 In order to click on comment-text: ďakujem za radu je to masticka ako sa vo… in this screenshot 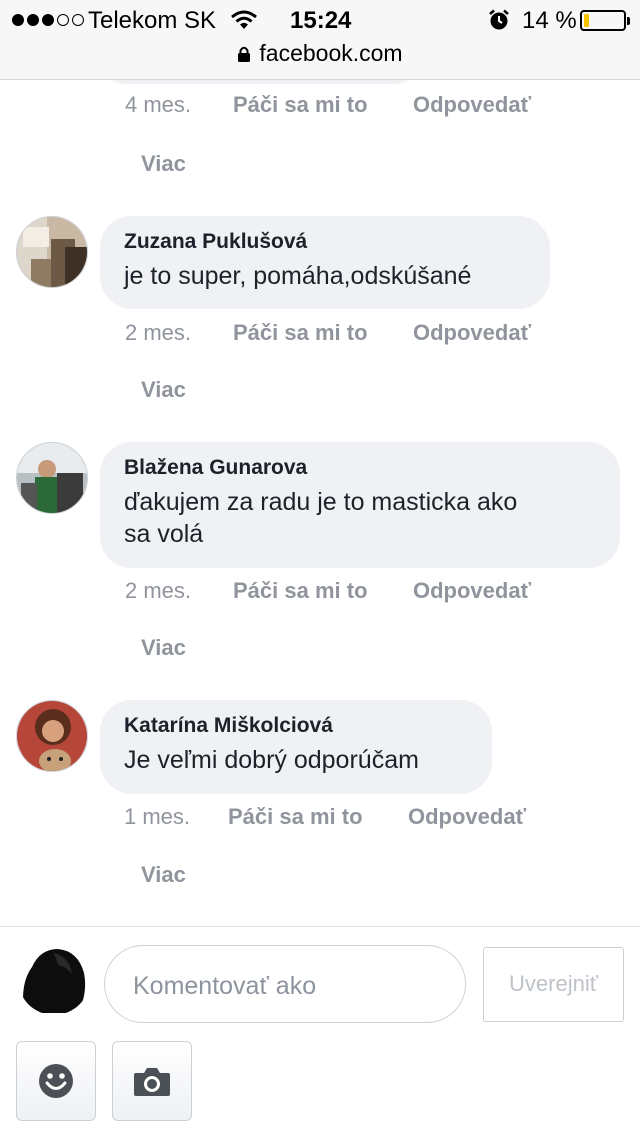, I will do `click(360, 518)`.